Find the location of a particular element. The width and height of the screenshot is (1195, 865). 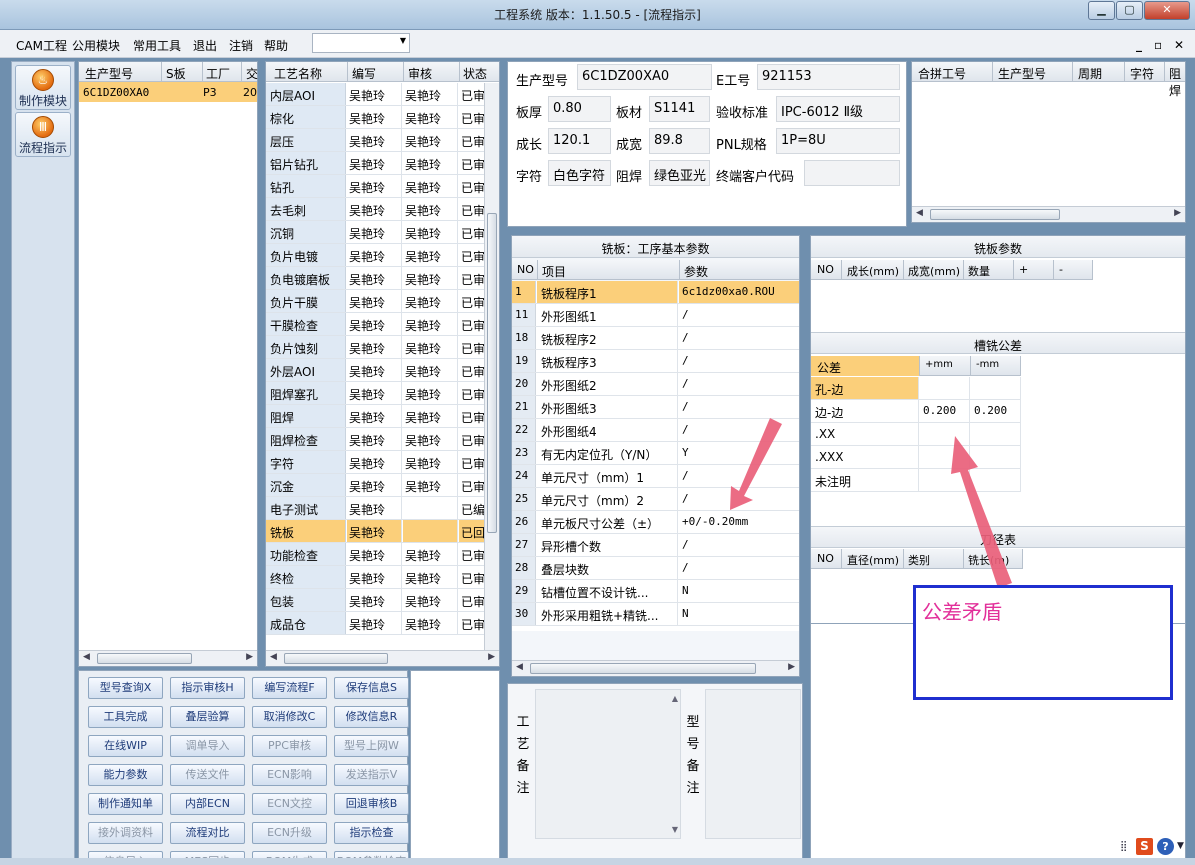

arrow-to-tolerance is located at coordinates (981, 512).